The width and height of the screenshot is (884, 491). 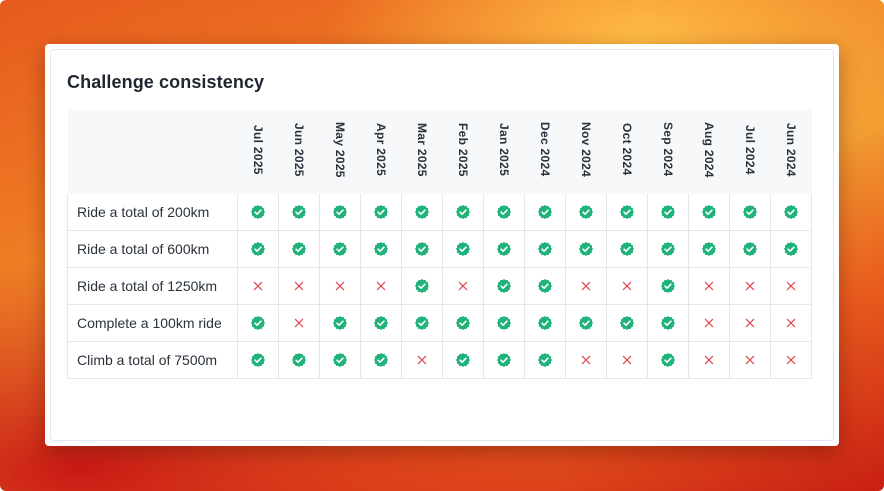 I want to click on month-label: Feb 2025, so click(x=463, y=149).